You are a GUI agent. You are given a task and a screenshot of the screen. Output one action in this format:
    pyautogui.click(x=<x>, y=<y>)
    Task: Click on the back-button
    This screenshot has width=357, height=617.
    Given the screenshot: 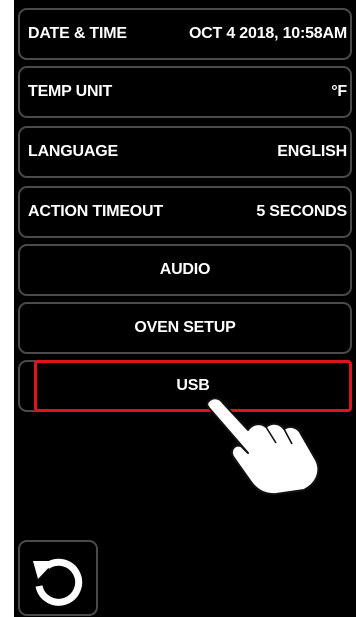 What is the action you would take?
    pyautogui.click(x=58, y=578)
    